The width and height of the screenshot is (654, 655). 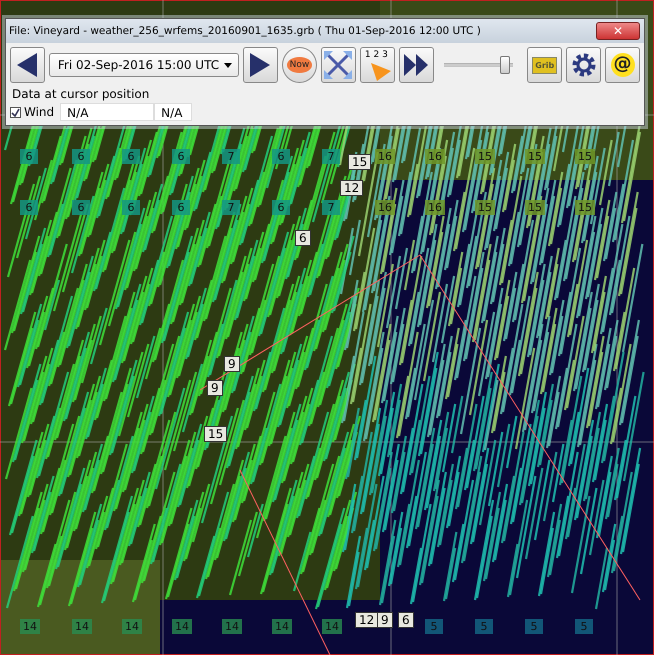 I want to click on next-button, so click(x=260, y=65).